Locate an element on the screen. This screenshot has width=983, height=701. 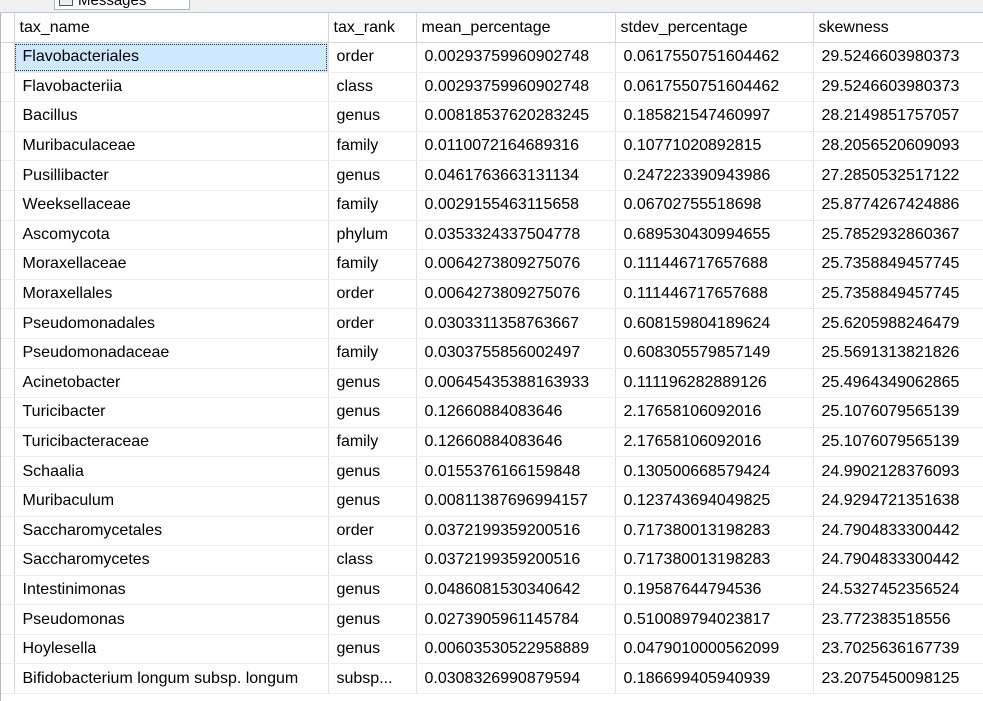
cell-mean-percentage: 0.0064273809275076 is located at coordinates (516, 294).